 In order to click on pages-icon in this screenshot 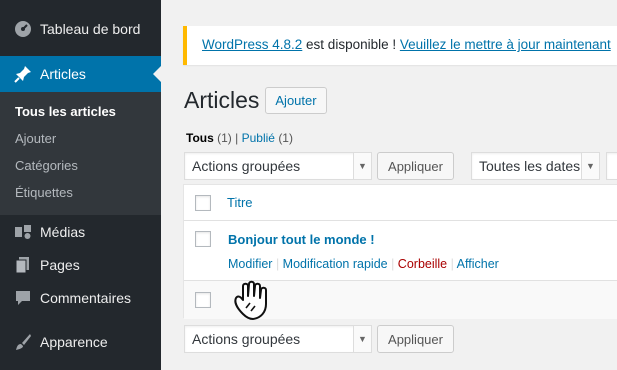, I will do `click(23, 265)`.